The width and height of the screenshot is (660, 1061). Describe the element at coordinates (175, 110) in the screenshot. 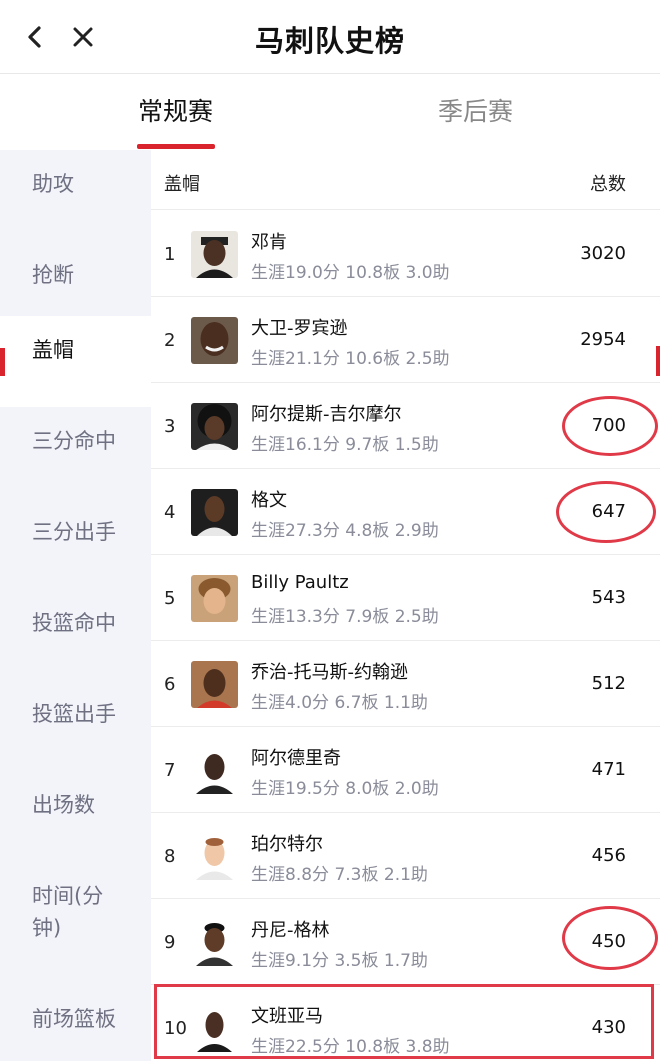

I see `tab-regular-season: 常规赛` at that location.